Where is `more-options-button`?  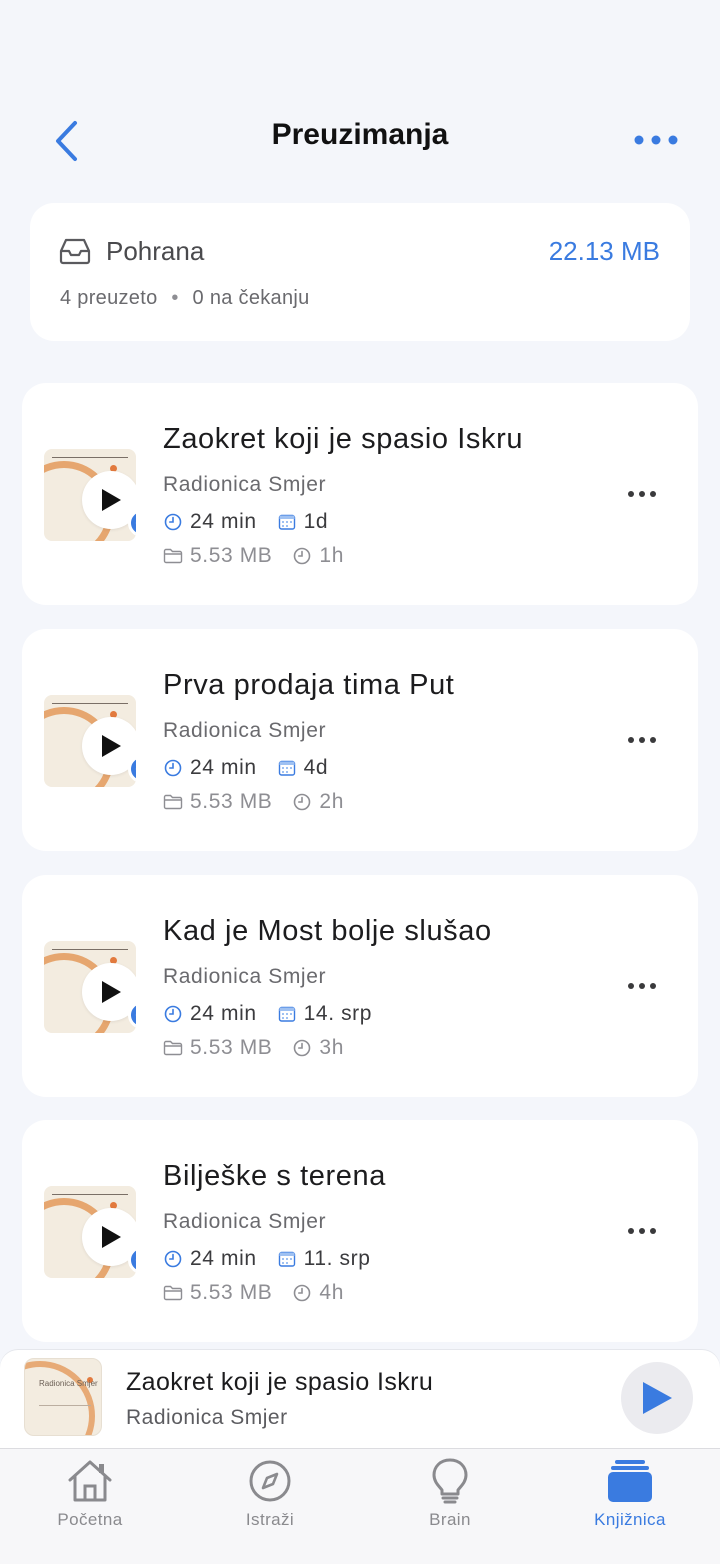
more-options-button is located at coordinates (656, 140).